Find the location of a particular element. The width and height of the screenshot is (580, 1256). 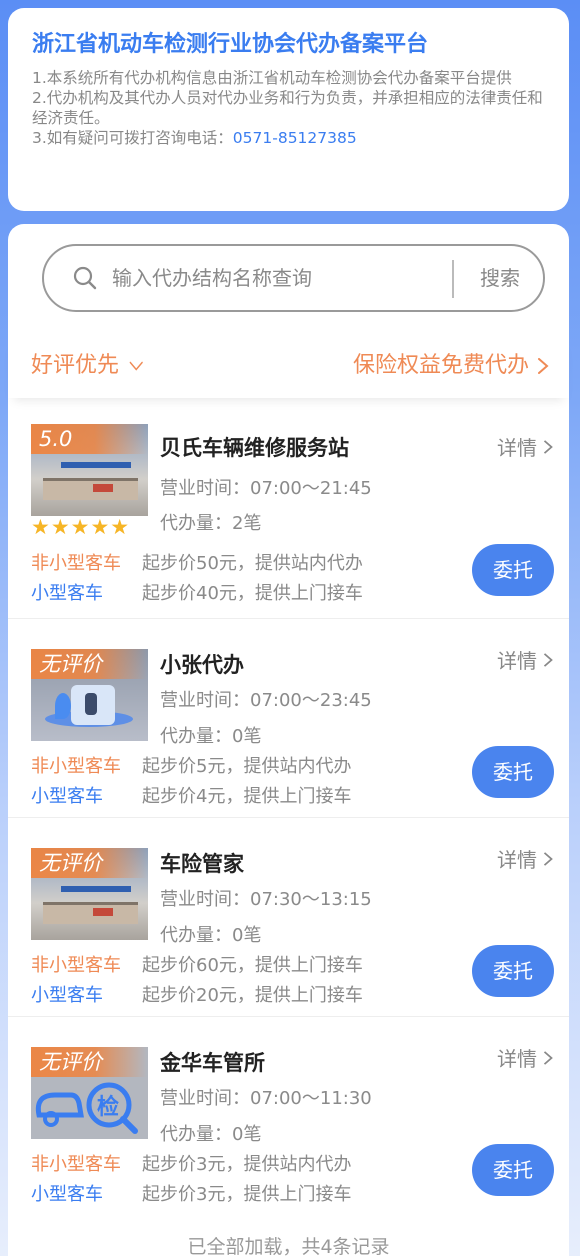

filter-row: 好评优先 保险权益免费代办 is located at coordinates (288, 367).